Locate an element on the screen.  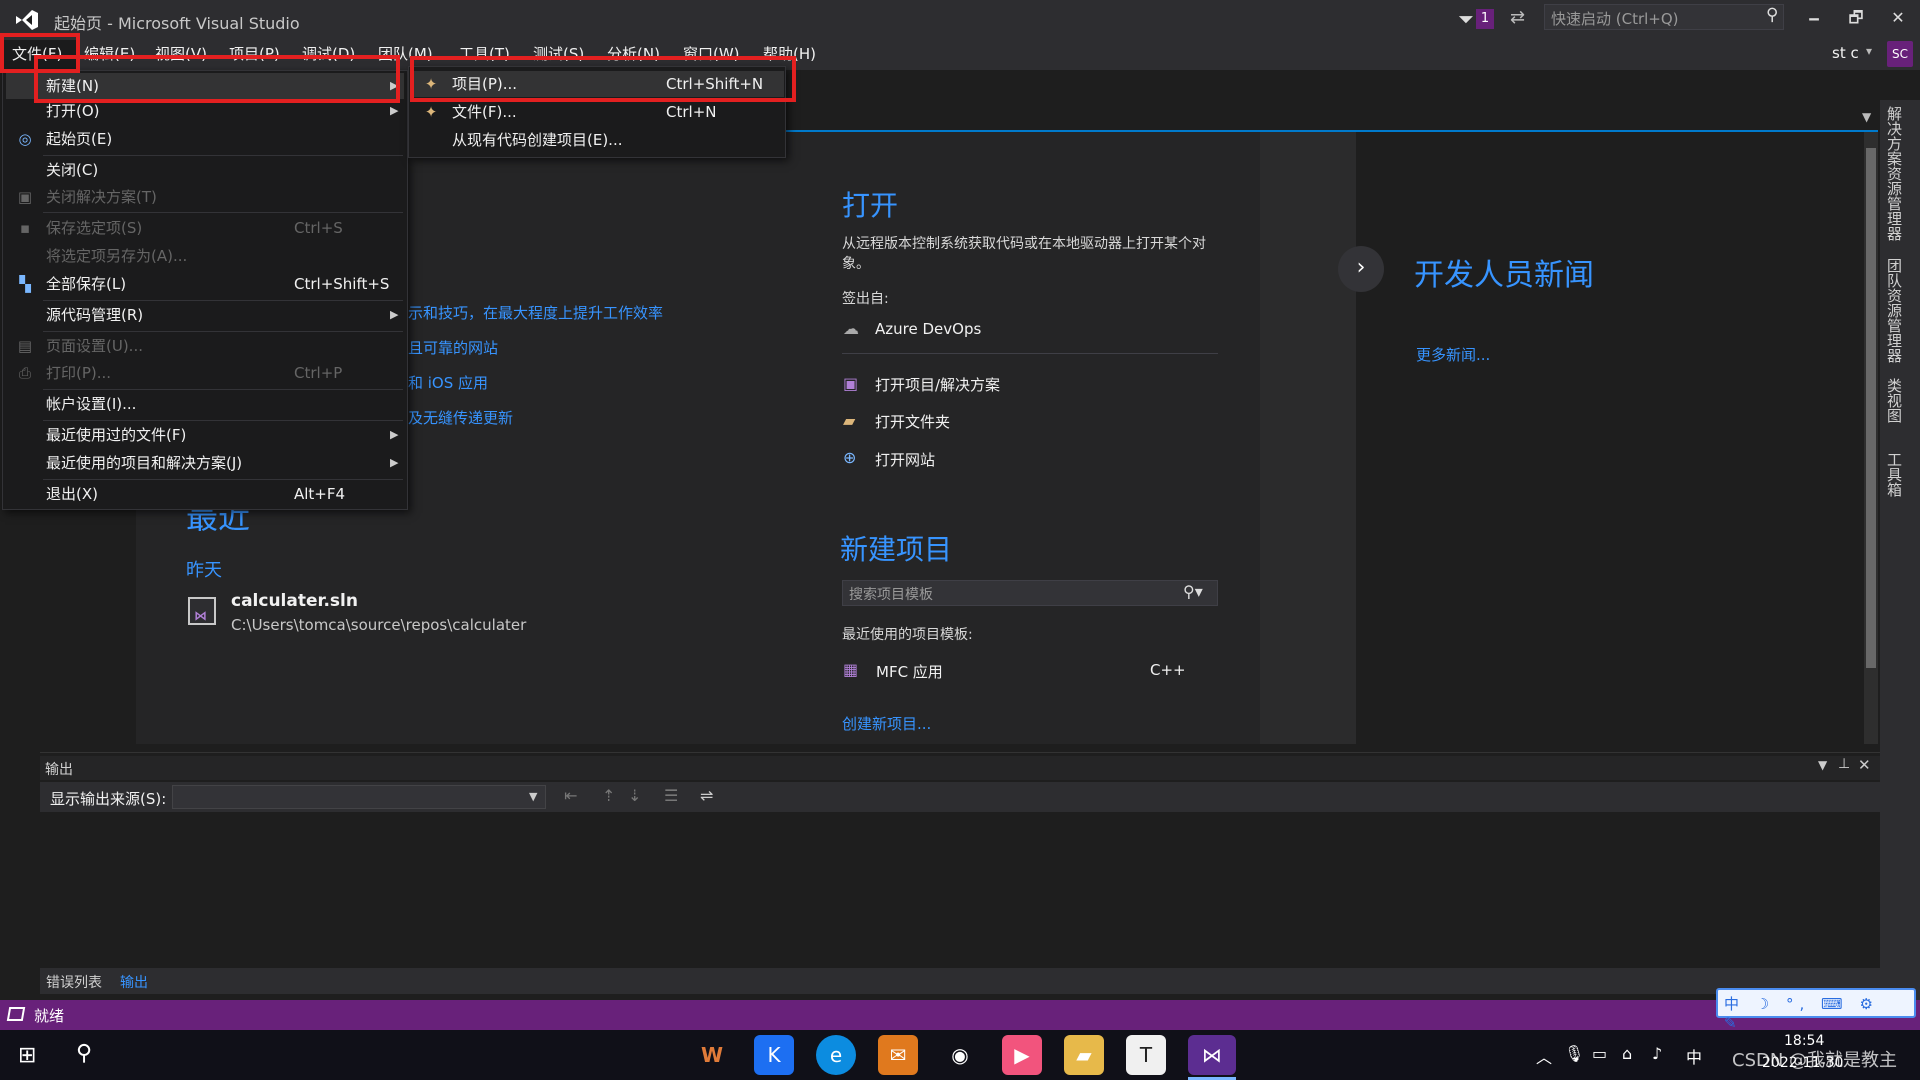
tab-team-explorer: 团队资源管理器 is located at coordinates (1894, 310).